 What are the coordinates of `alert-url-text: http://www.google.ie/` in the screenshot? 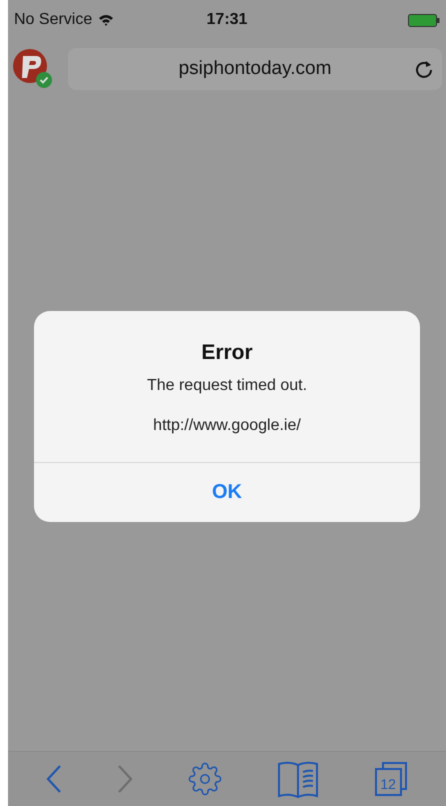 It's located at (227, 426).